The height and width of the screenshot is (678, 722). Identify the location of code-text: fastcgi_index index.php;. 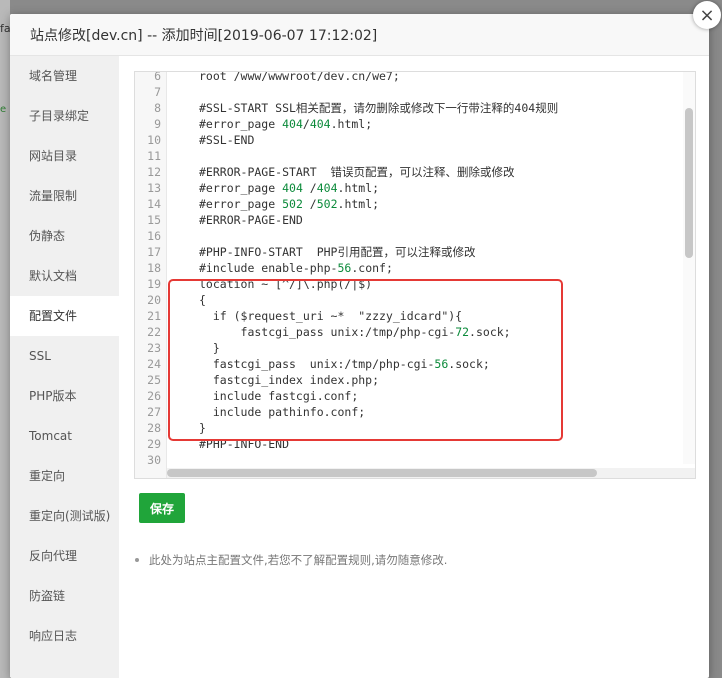
(289, 380).